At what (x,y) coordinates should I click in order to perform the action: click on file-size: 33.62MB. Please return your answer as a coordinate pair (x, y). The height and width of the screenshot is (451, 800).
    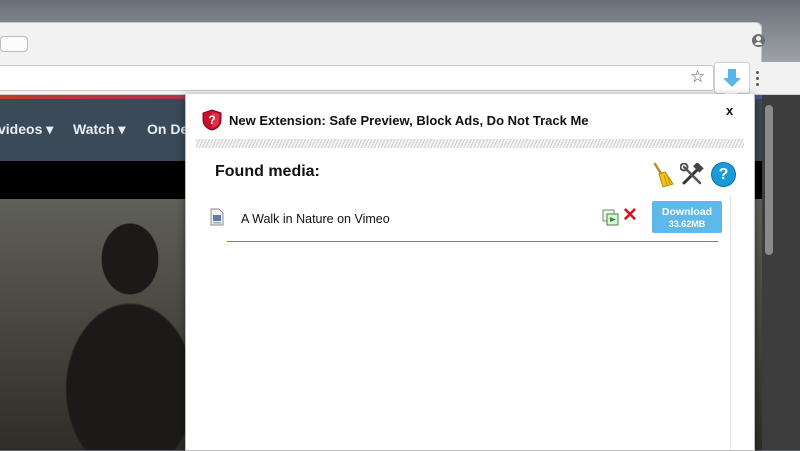
    Looking at the image, I should click on (687, 224).